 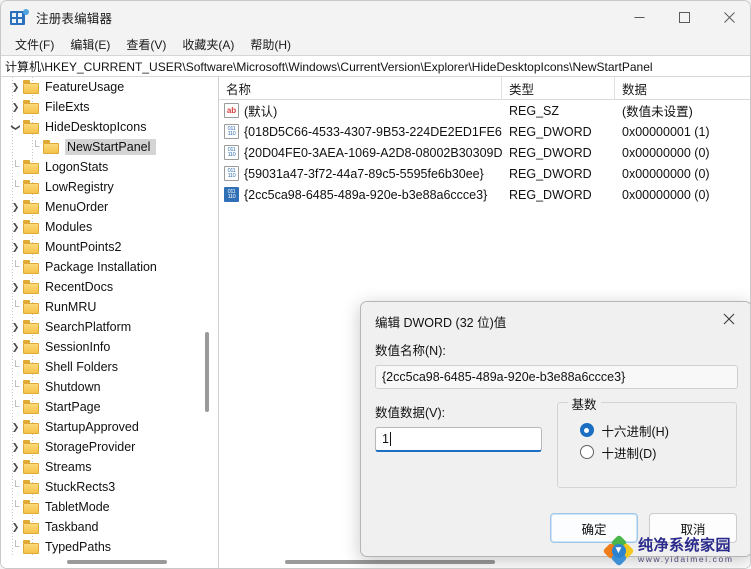 I want to click on value-name-cell: ab (默认), so click(x=360, y=110).